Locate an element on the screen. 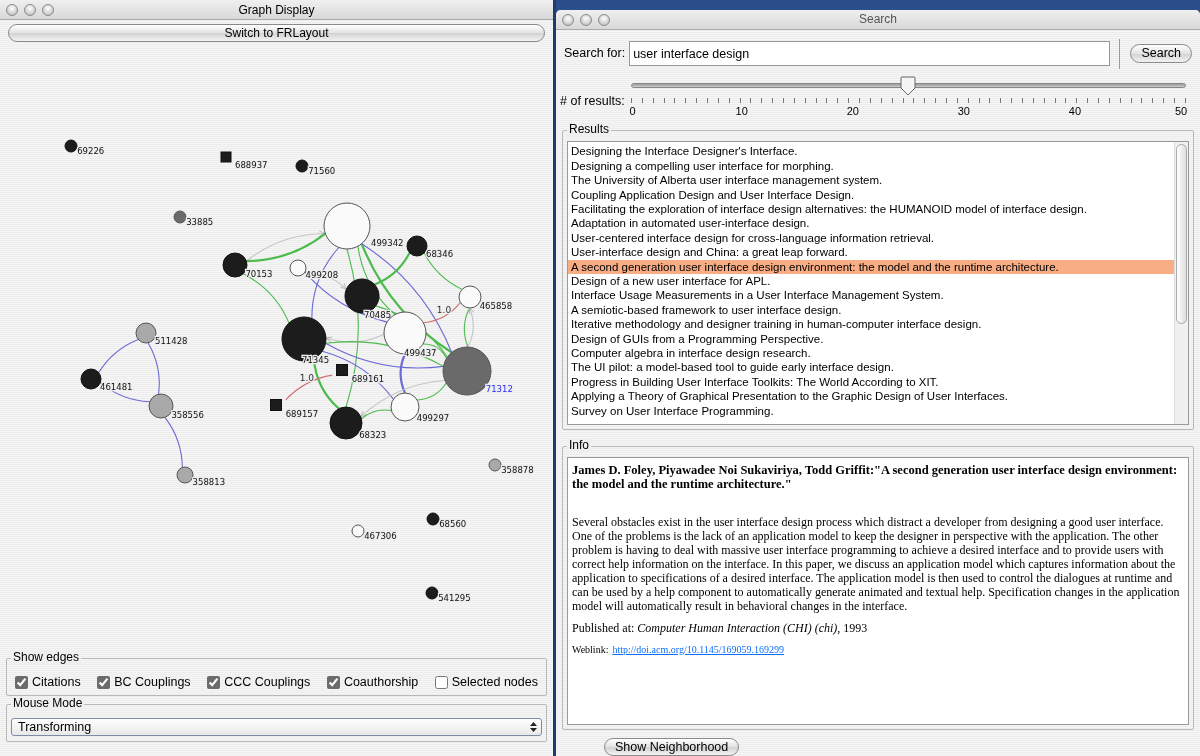  tick-label: 40 is located at coordinates (1075, 111).